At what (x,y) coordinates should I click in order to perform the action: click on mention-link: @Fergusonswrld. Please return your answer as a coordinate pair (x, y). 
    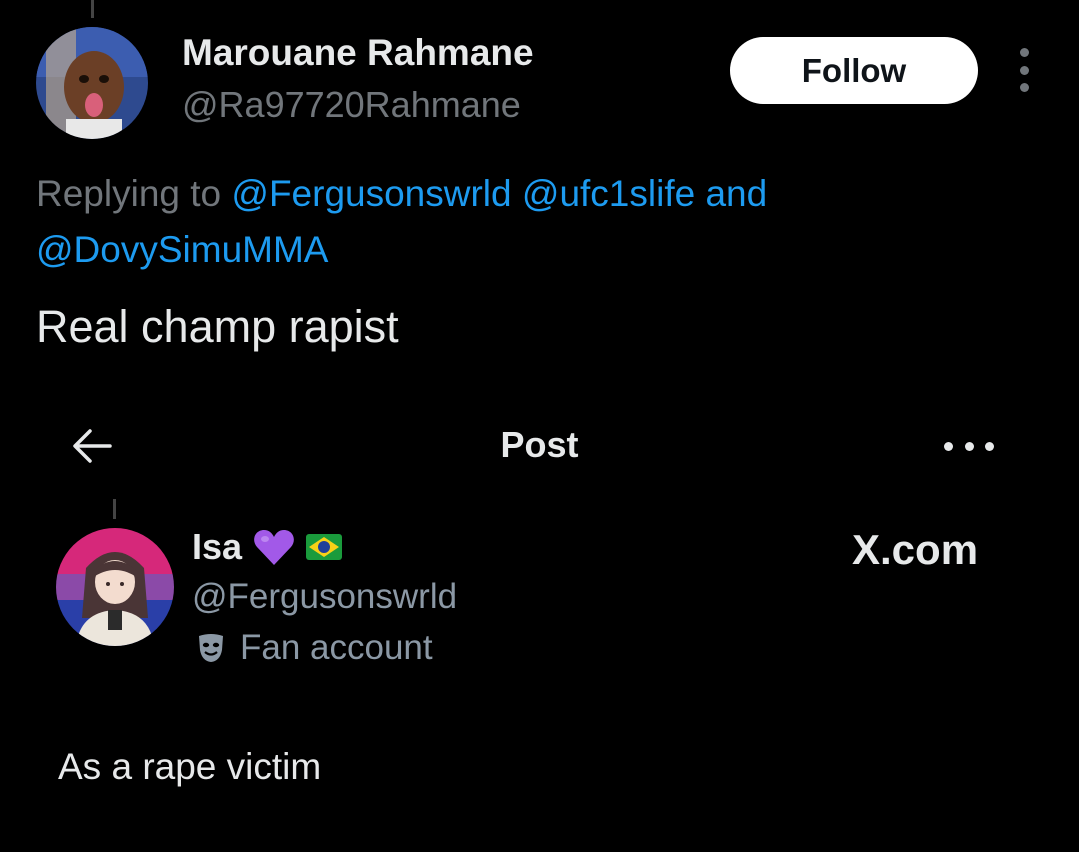
    Looking at the image, I should click on (371, 193).